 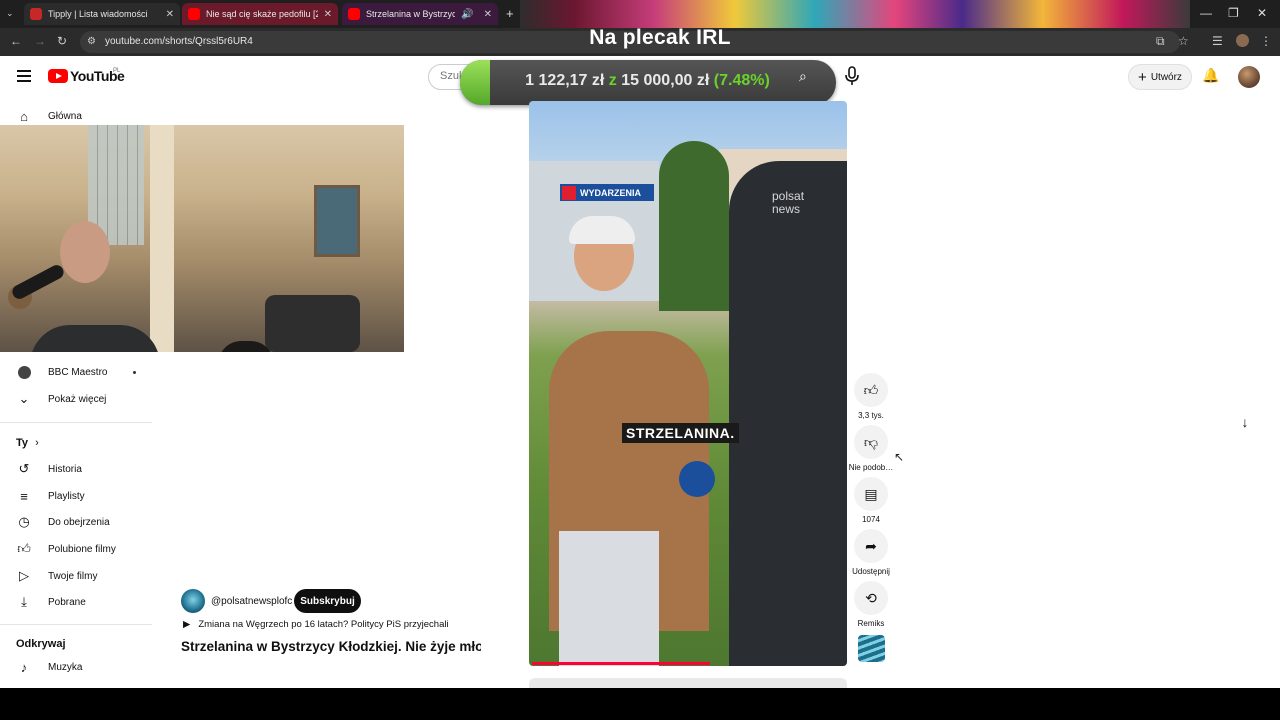 I want to click on like-count: 3,3 tys., so click(x=871, y=415).